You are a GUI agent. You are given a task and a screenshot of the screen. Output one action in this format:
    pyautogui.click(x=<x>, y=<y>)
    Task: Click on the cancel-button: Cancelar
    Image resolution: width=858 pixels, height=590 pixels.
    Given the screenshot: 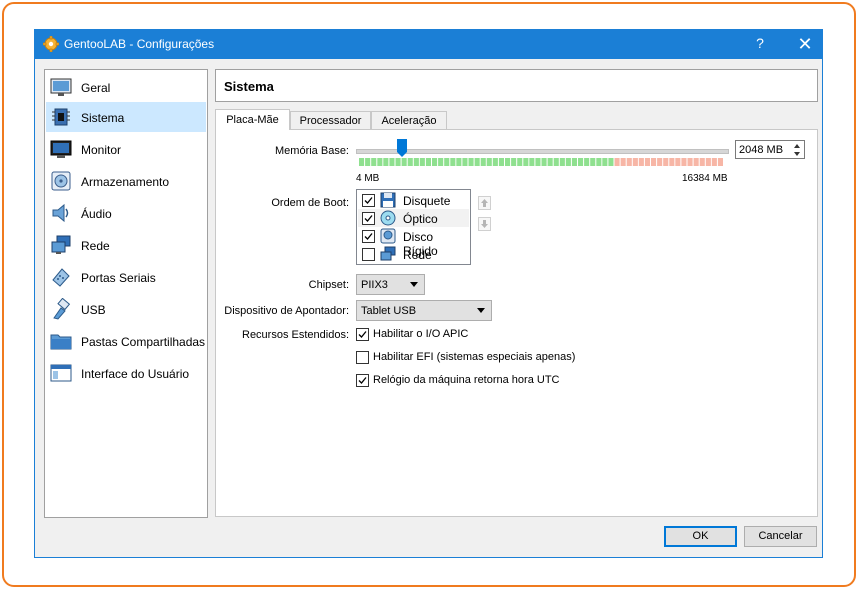 What is the action you would take?
    pyautogui.click(x=780, y=536)
    